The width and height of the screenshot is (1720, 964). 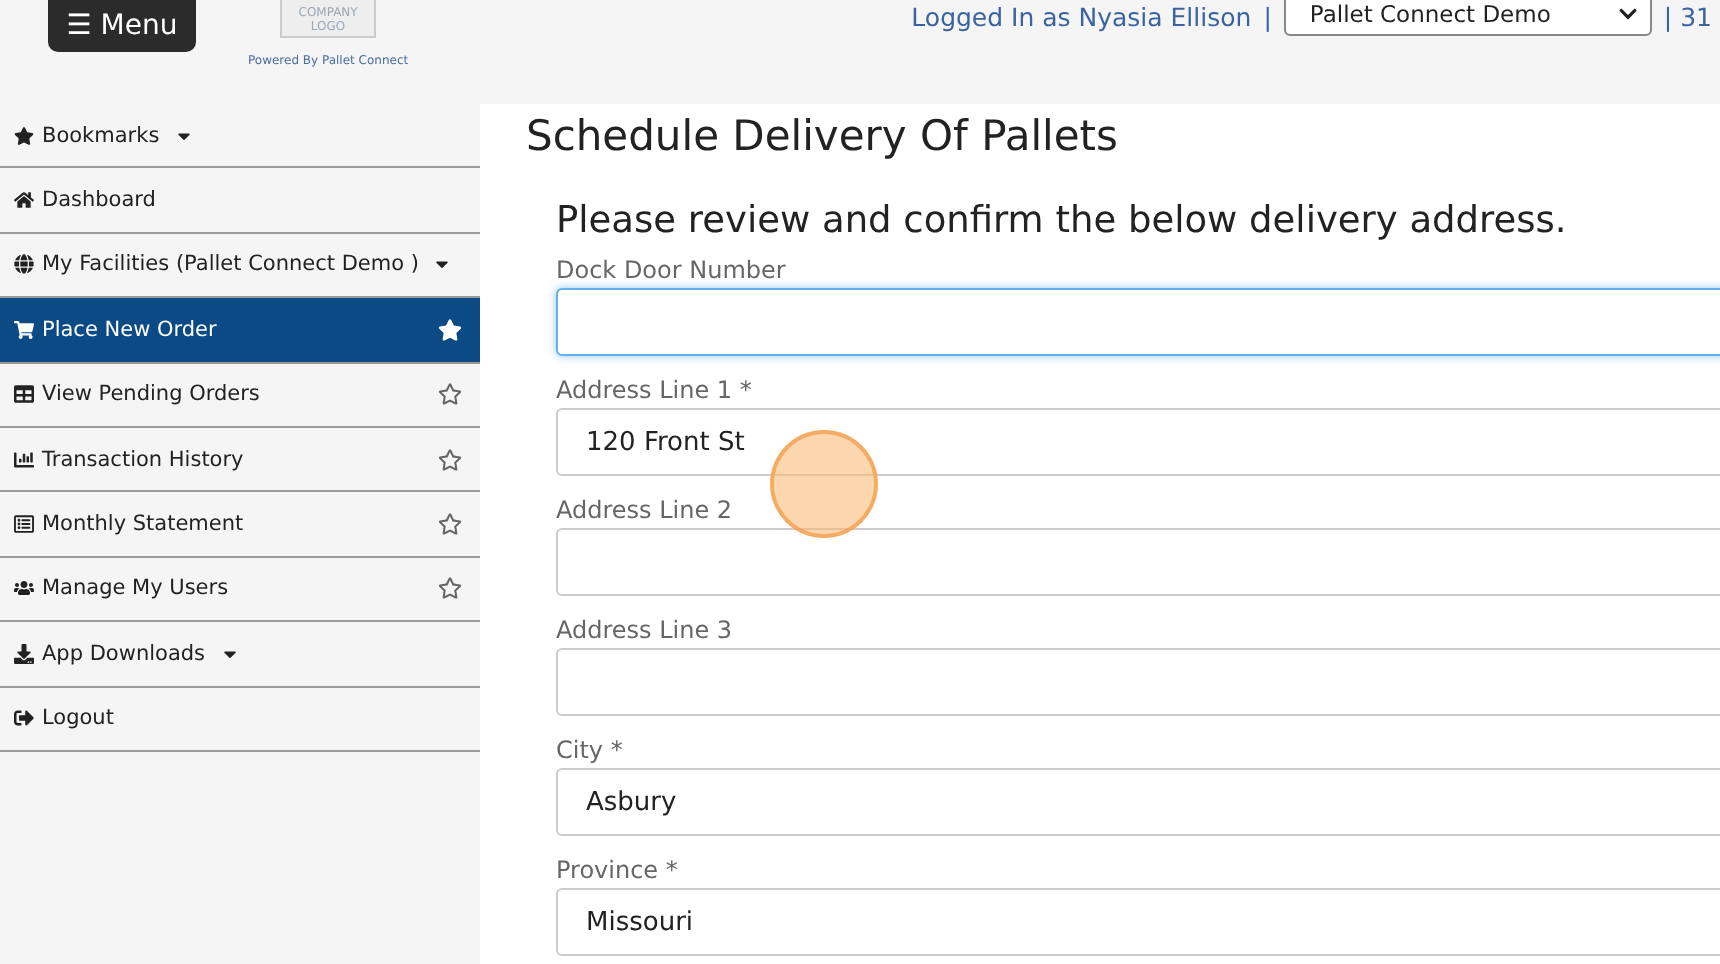 I want to click on sidebar-item: View Pending Orders, so click(x=240, y=395).